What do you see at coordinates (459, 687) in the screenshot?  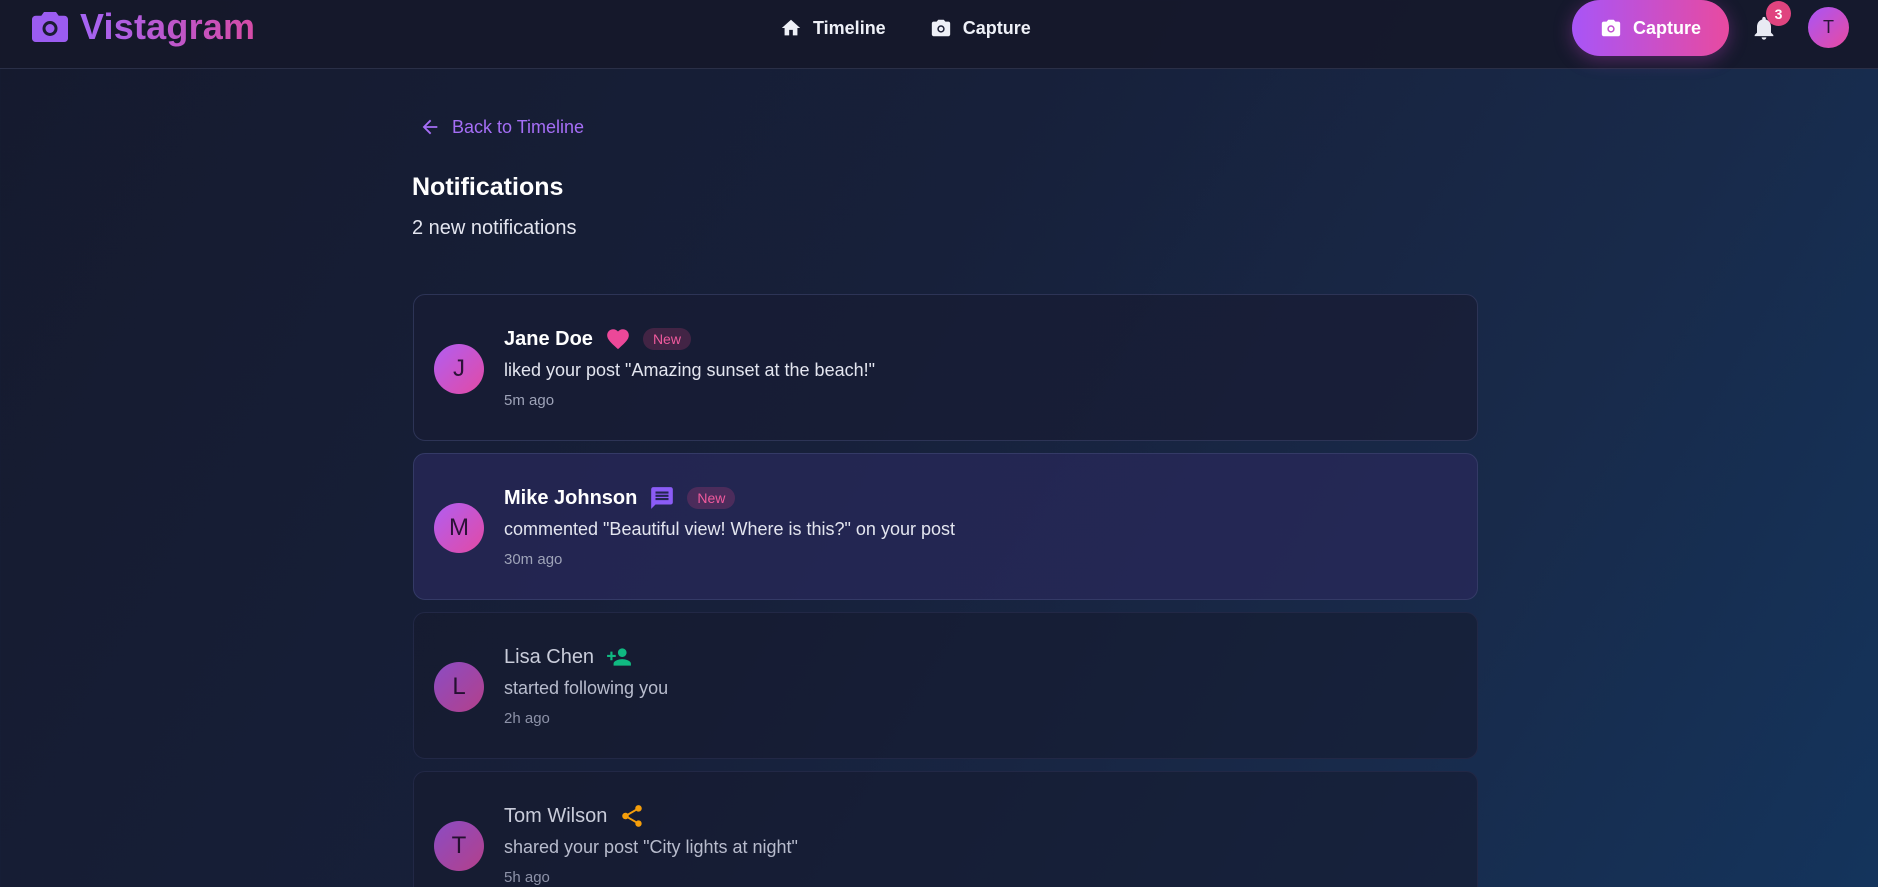 I see `avatar: L` at bounding box center [459, 687].